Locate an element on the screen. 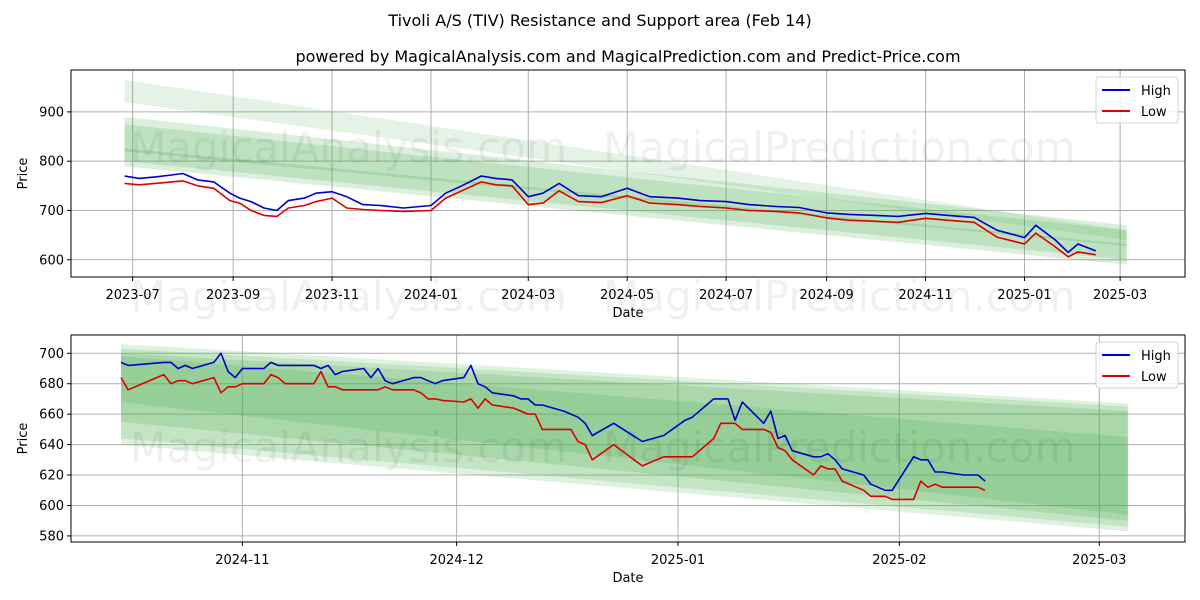 This screenshot has height=600, width=1200. x-tick-label: 2025-02 is located at coordinates (899, 560).